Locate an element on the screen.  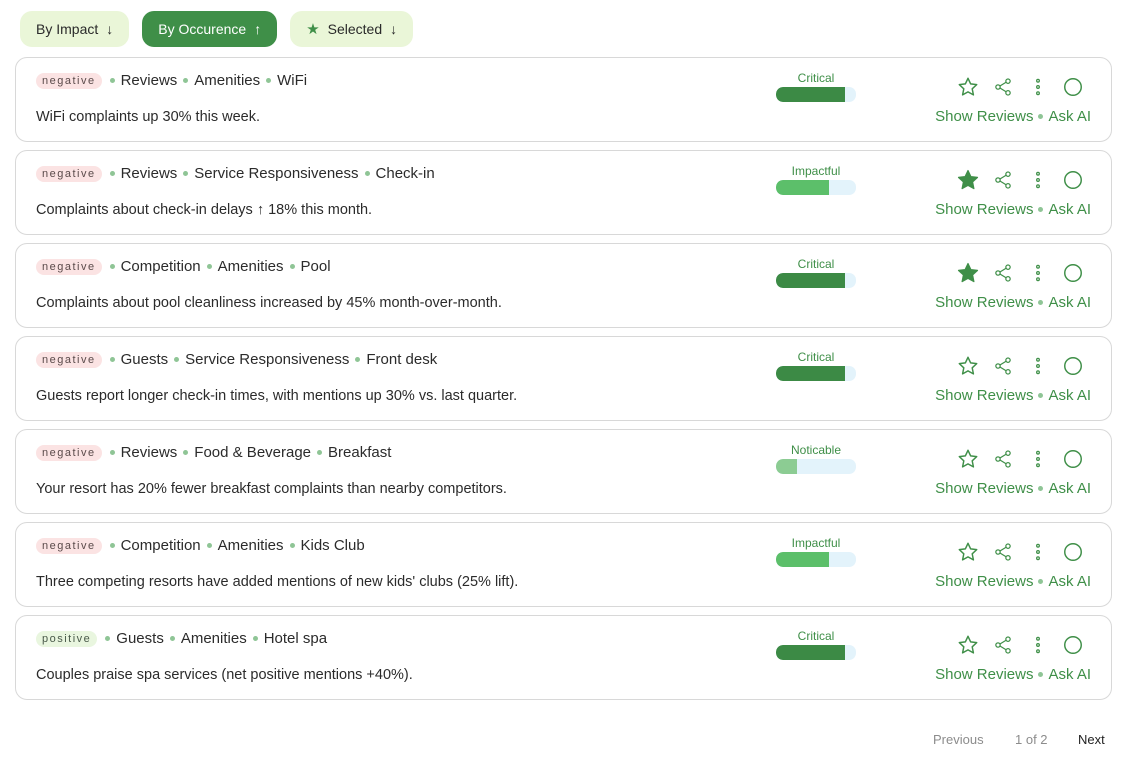
insight-topic: Breakfast is located at coordinates (360, 452).